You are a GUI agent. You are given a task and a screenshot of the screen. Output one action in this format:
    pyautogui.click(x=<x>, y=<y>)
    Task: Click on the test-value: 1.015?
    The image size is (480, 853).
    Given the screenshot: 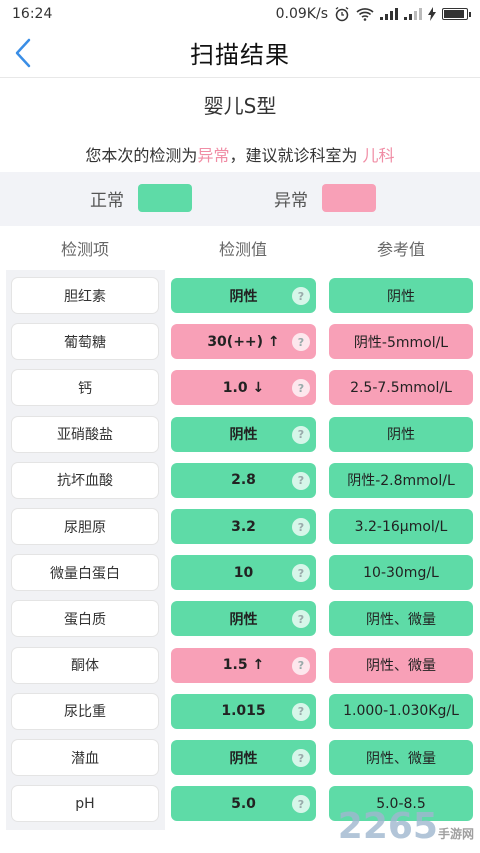 What is the action you would take?
    pyautogui.click(x=243, y=711)
    